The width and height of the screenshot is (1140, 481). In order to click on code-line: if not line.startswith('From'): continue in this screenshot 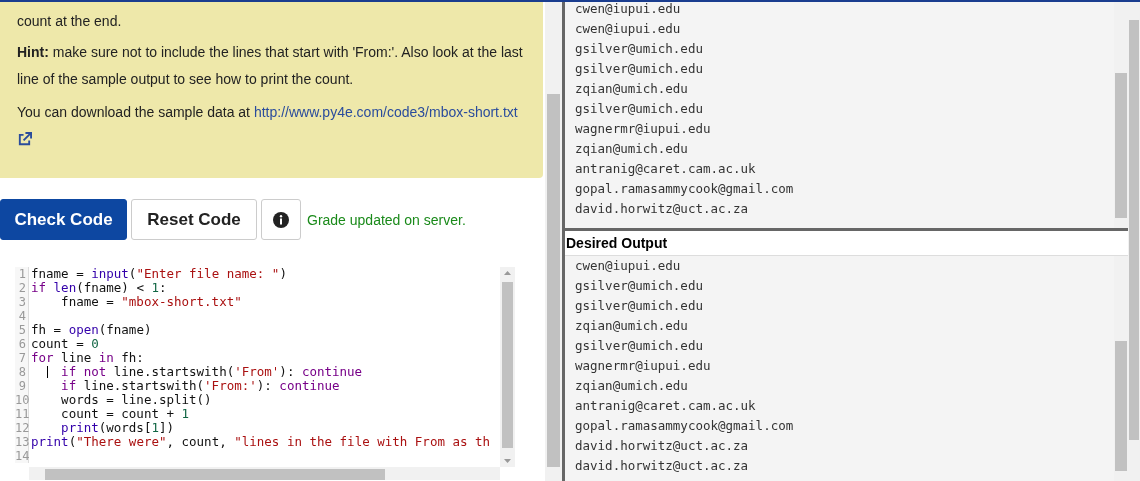, I will do `click(211, 372)`.